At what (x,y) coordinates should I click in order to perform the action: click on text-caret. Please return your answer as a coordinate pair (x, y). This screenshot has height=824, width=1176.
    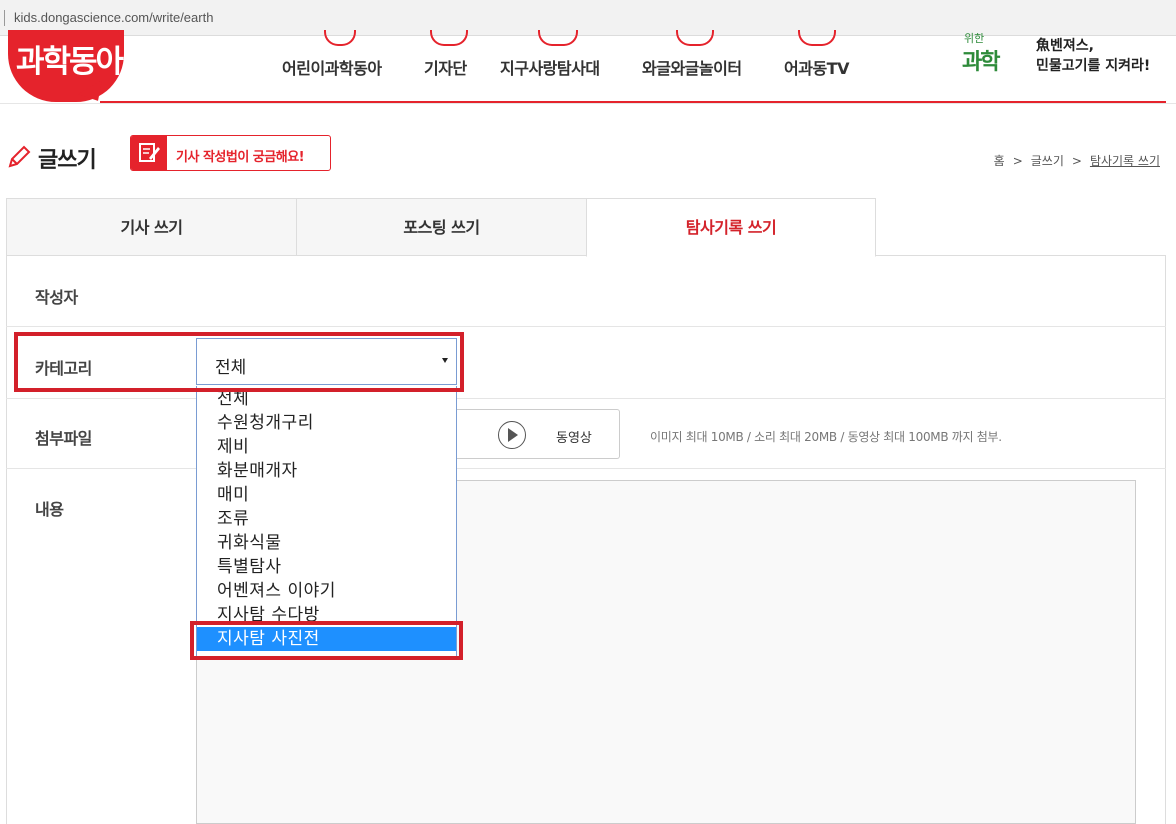
    Looking at the image, I should click on (4, 18).